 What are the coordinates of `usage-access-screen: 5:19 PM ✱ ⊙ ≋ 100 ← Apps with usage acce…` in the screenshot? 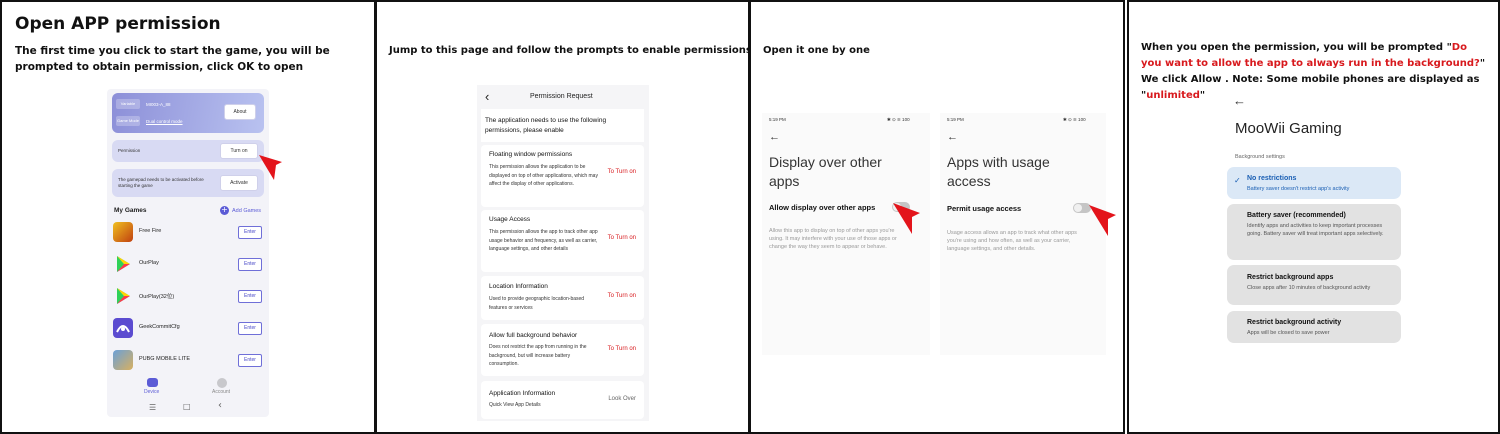 It's located at (1023, 234).